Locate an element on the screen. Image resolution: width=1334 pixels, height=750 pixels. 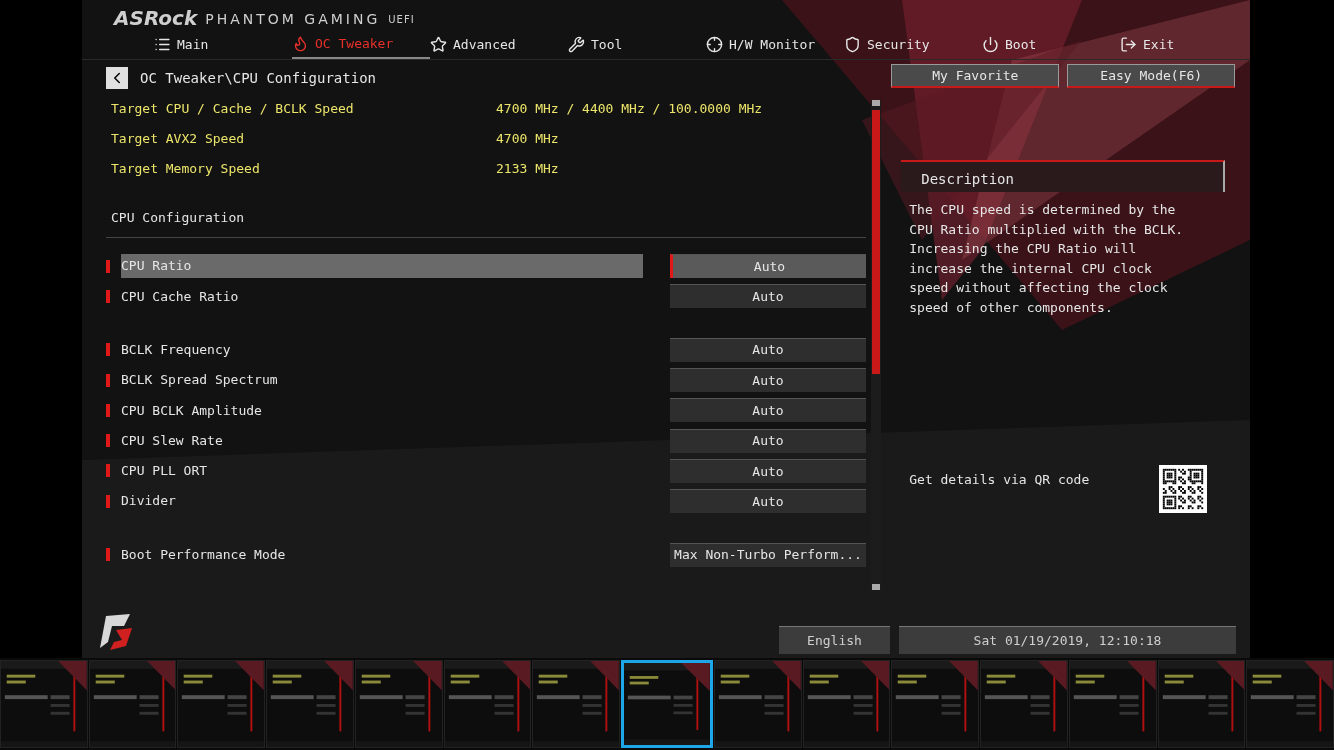
info-label: Target CPU / Cache / BCLK Speed is located at coordinates (233, 109).